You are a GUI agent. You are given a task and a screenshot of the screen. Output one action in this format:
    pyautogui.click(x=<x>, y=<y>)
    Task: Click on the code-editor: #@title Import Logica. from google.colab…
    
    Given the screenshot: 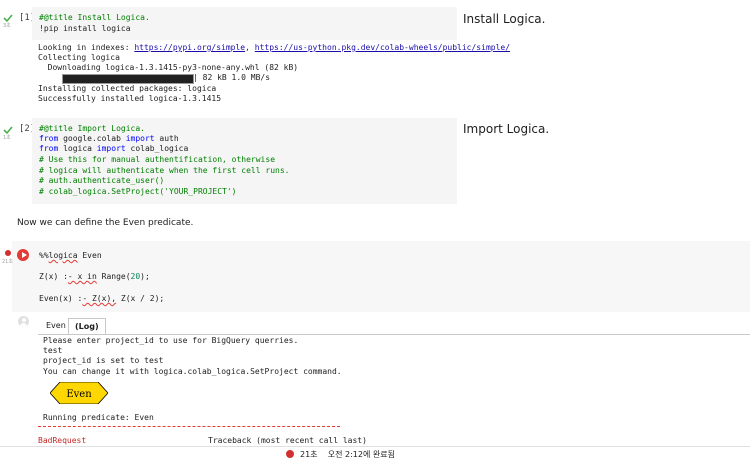 What is the action you would take?
    pyautogui.click(x=244, y=161)
    